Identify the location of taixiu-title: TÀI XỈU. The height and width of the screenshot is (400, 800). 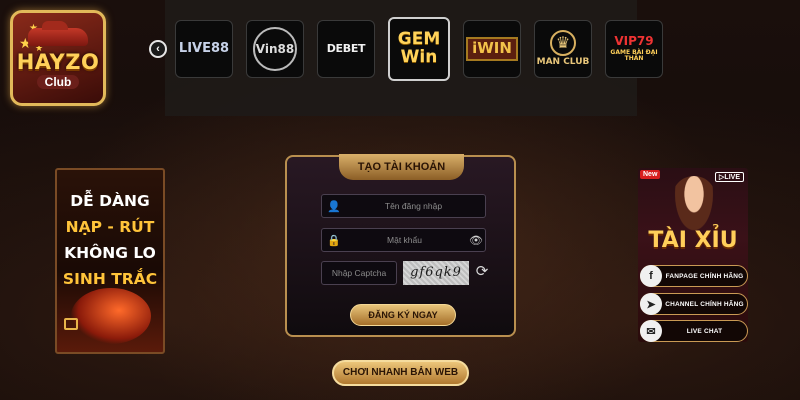
(693, 240).